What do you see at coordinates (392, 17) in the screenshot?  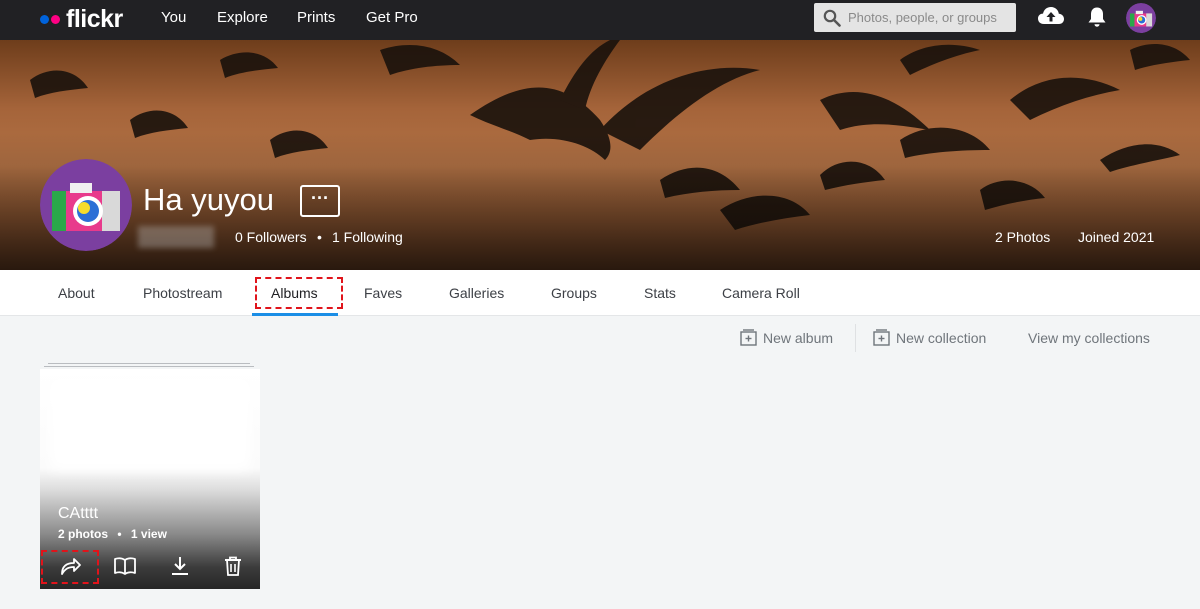 I see `nav-get-pro: Get Pro` at bounding box center [392, 17].